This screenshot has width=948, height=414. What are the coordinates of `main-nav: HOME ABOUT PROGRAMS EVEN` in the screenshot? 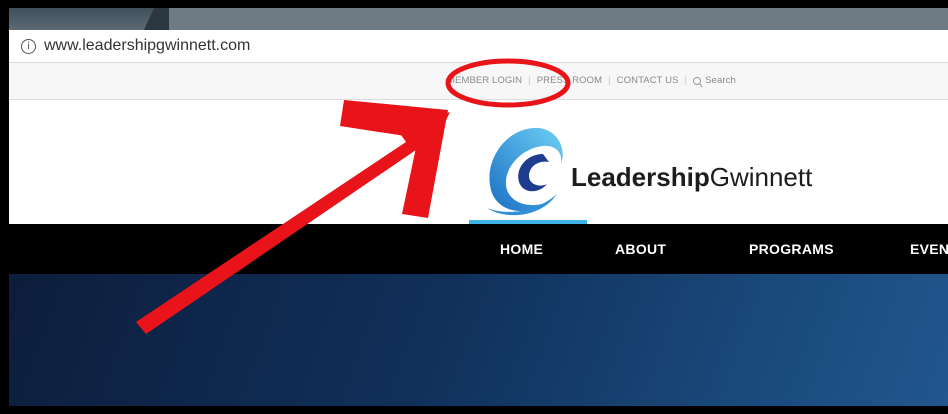 It's located at (478, 249).